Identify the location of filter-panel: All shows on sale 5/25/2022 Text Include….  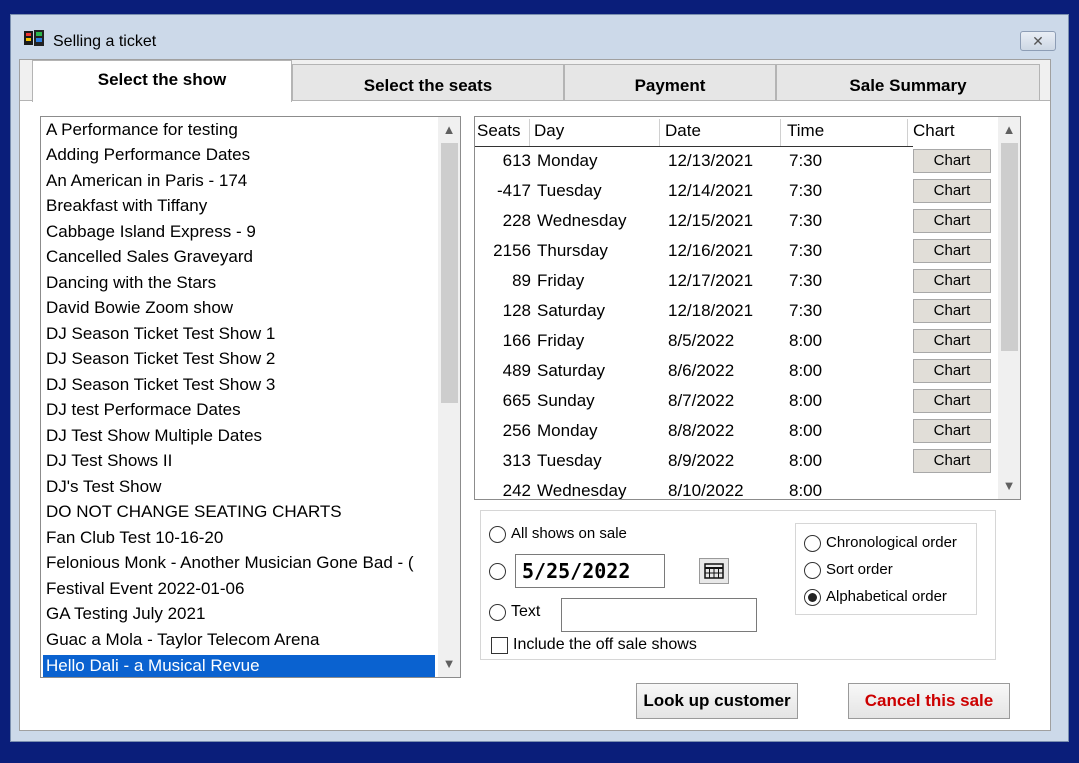
(738, 585).